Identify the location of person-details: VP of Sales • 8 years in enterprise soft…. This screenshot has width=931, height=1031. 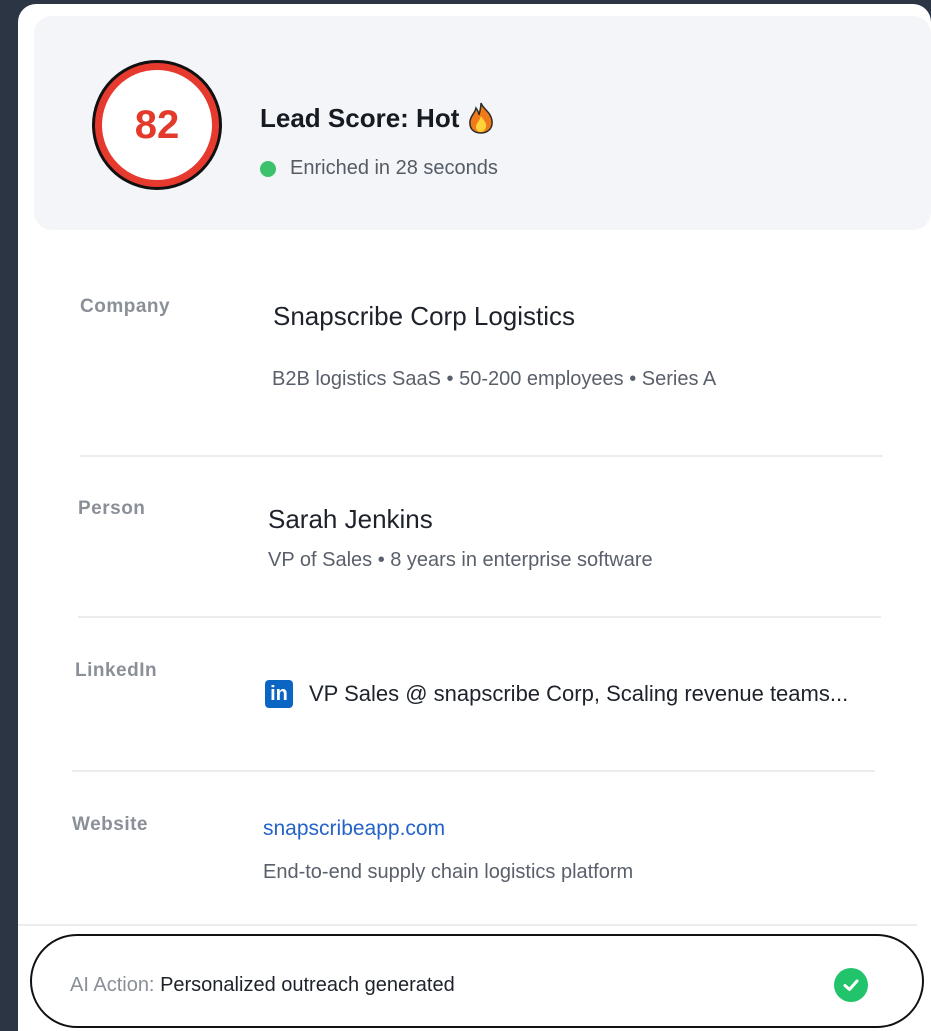
(460, 560).